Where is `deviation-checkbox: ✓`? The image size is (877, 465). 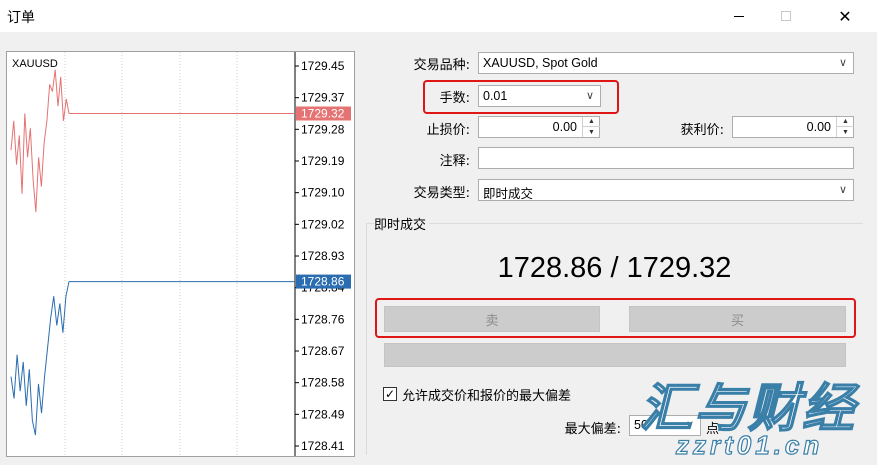 deviation-checkbox: ✓ is located at coordinates (390, 394).